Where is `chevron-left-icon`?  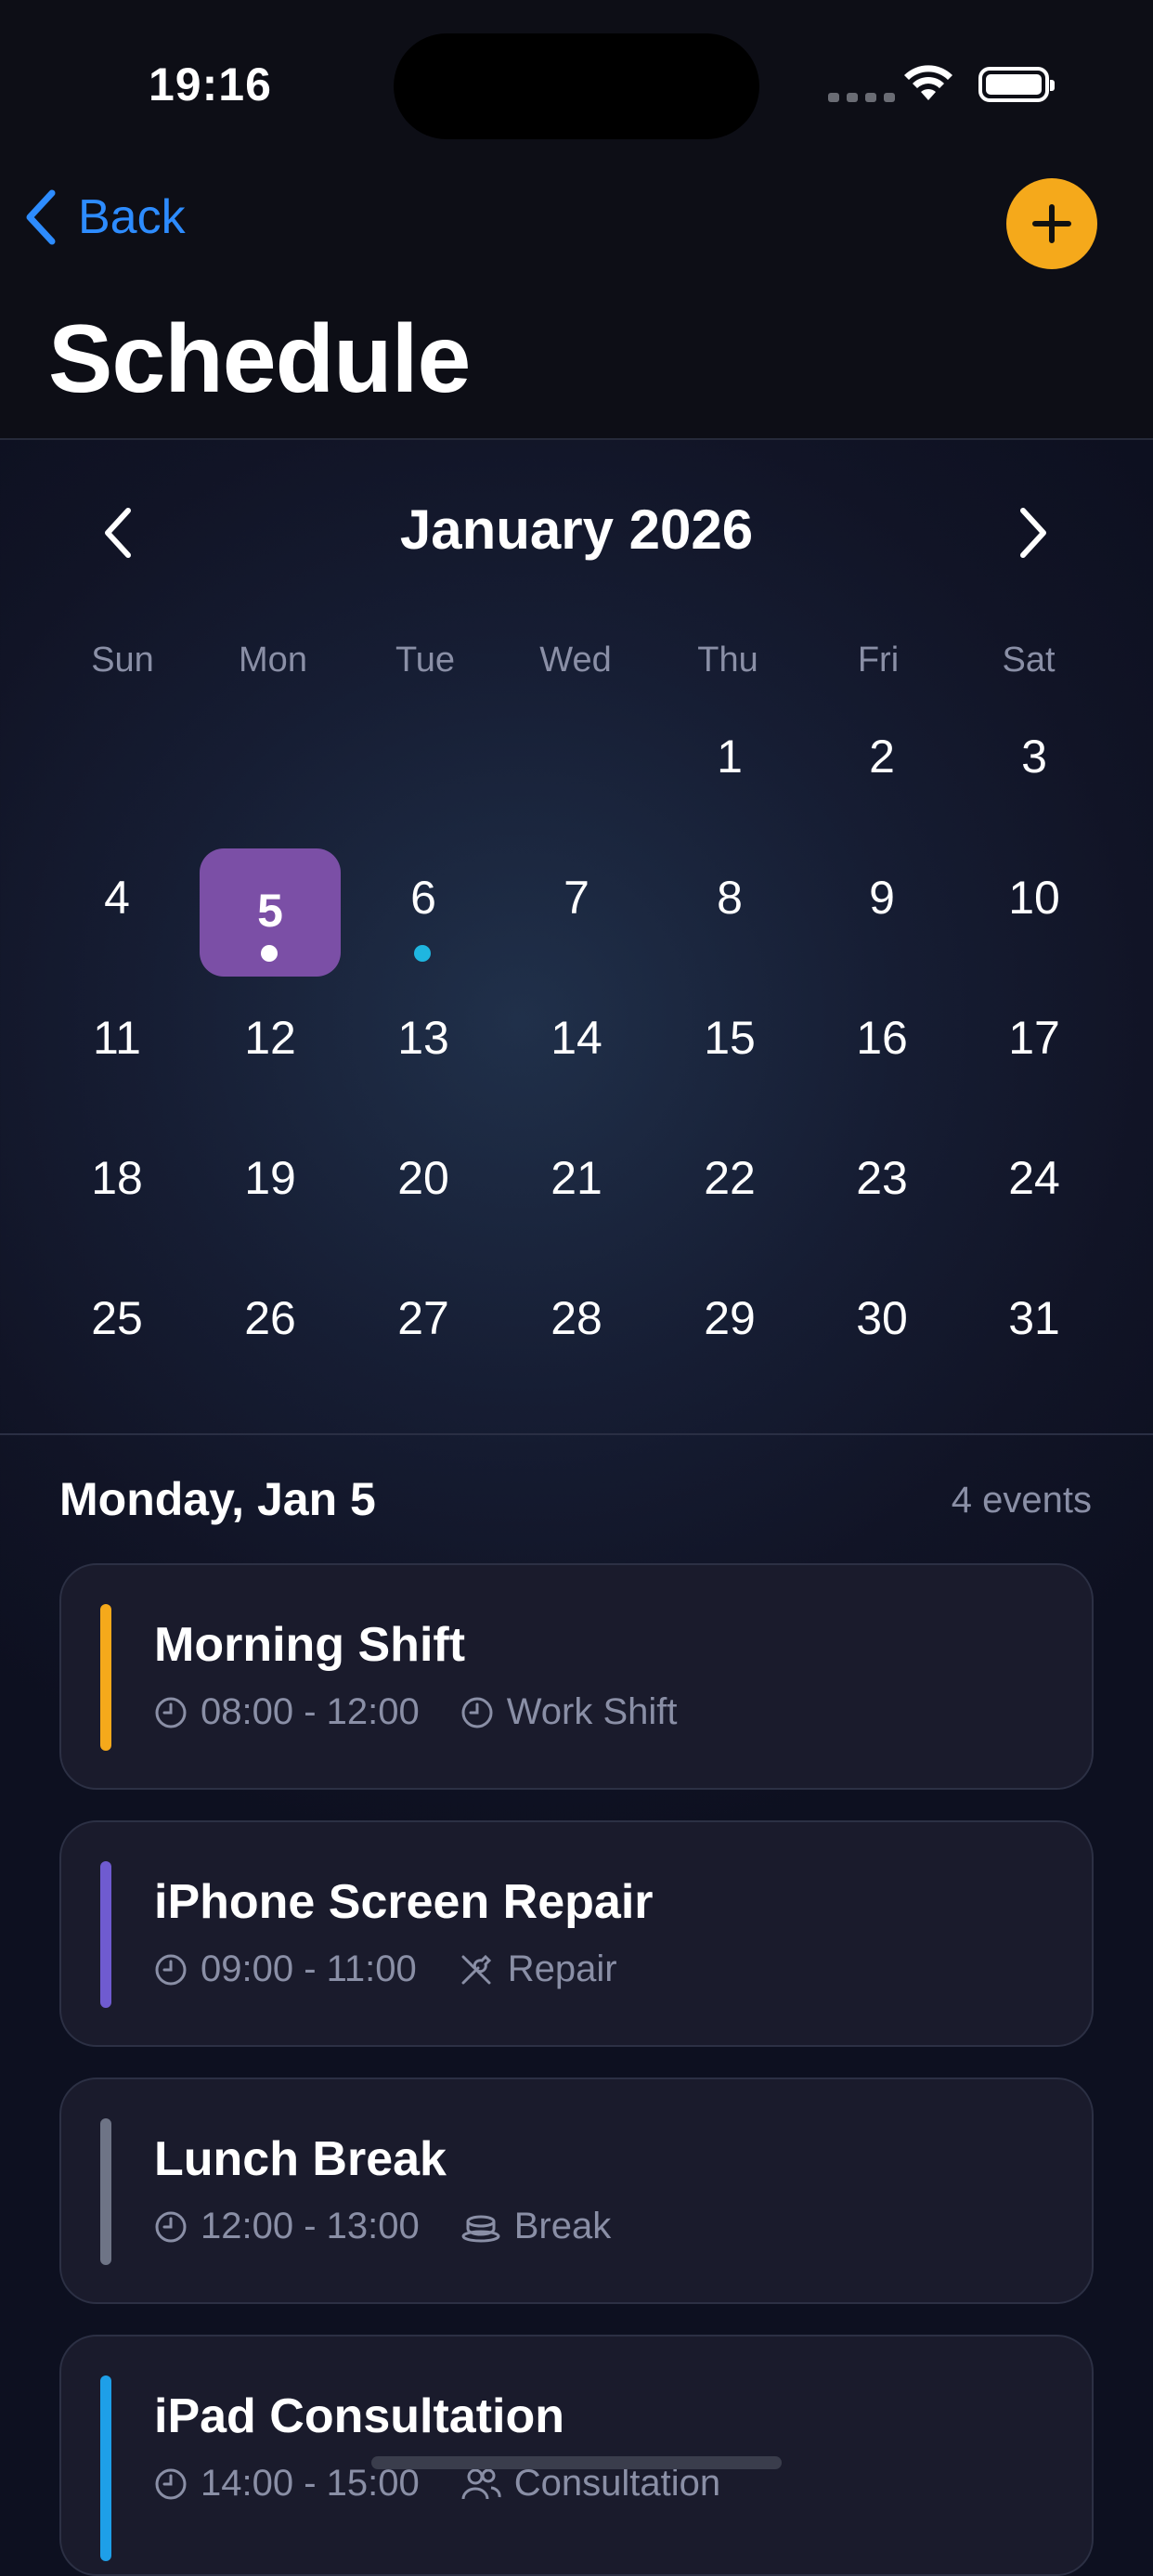
chevron-left-icon is located at coordinates (41, 217).